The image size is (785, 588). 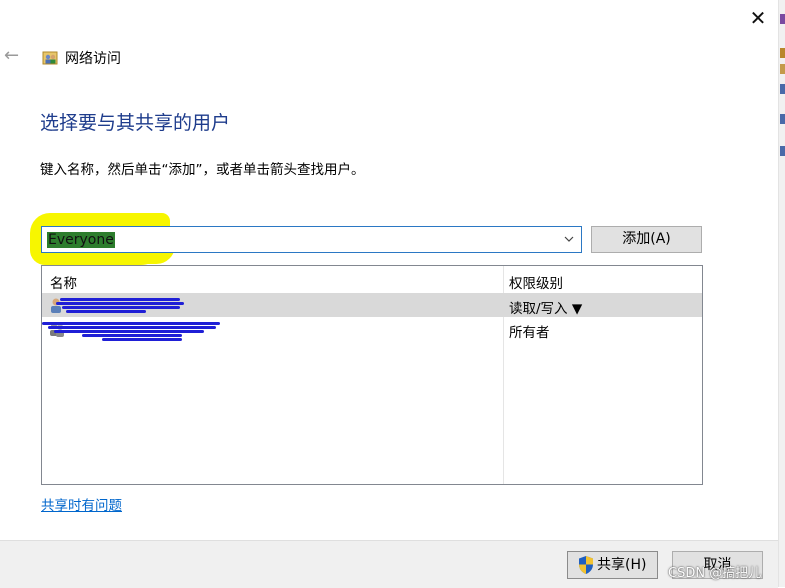 I want to click on sharing-help-link: 共享时有问题, so click(x=81, y=504).